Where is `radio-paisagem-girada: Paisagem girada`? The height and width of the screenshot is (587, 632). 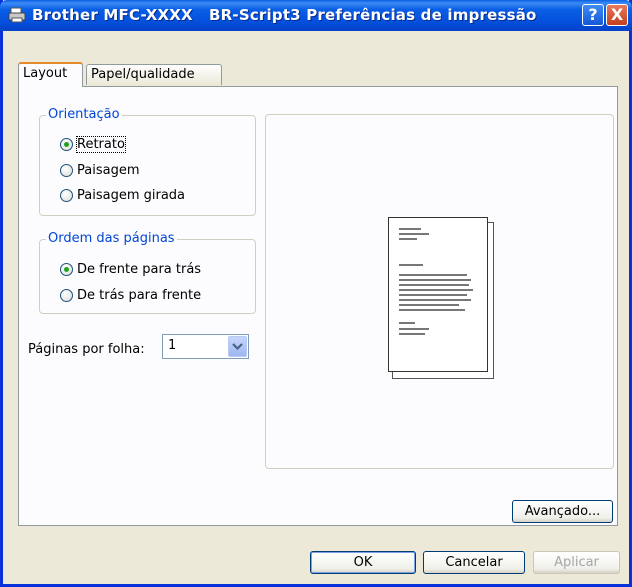
radio-paisagem-girada: Paisagem girada is located at coordinates (122, 195).